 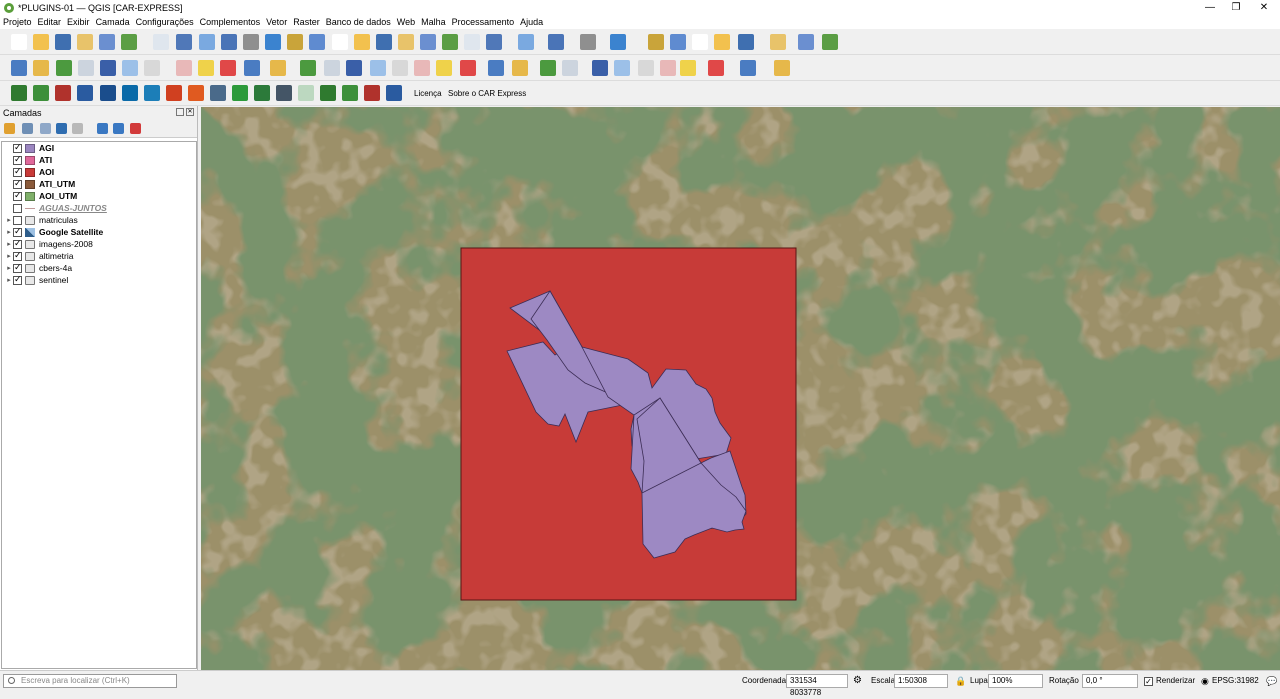 What do you see at coordinates (857, 681) in the screenshot?
I see `toggle-extents-icon: ⚙` at bounding box center [857, 681].